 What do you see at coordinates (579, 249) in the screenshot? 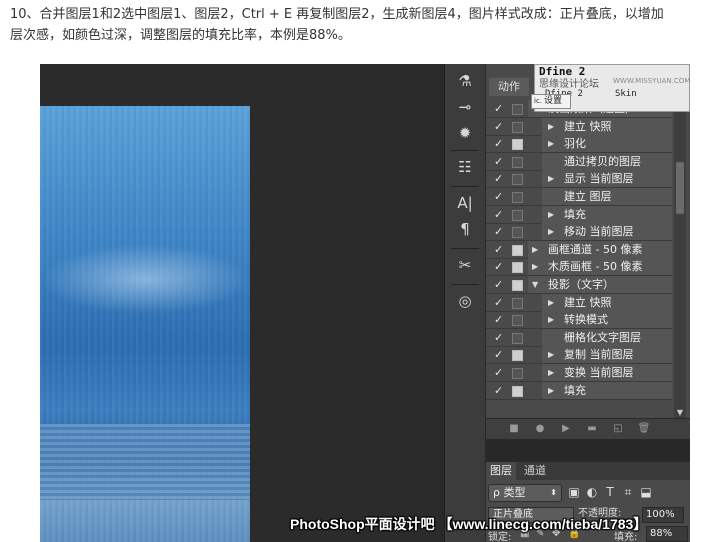
I see `action-row: ✓ ▶ 画框通道 - 50 像素` at bounding box center [579, 249].